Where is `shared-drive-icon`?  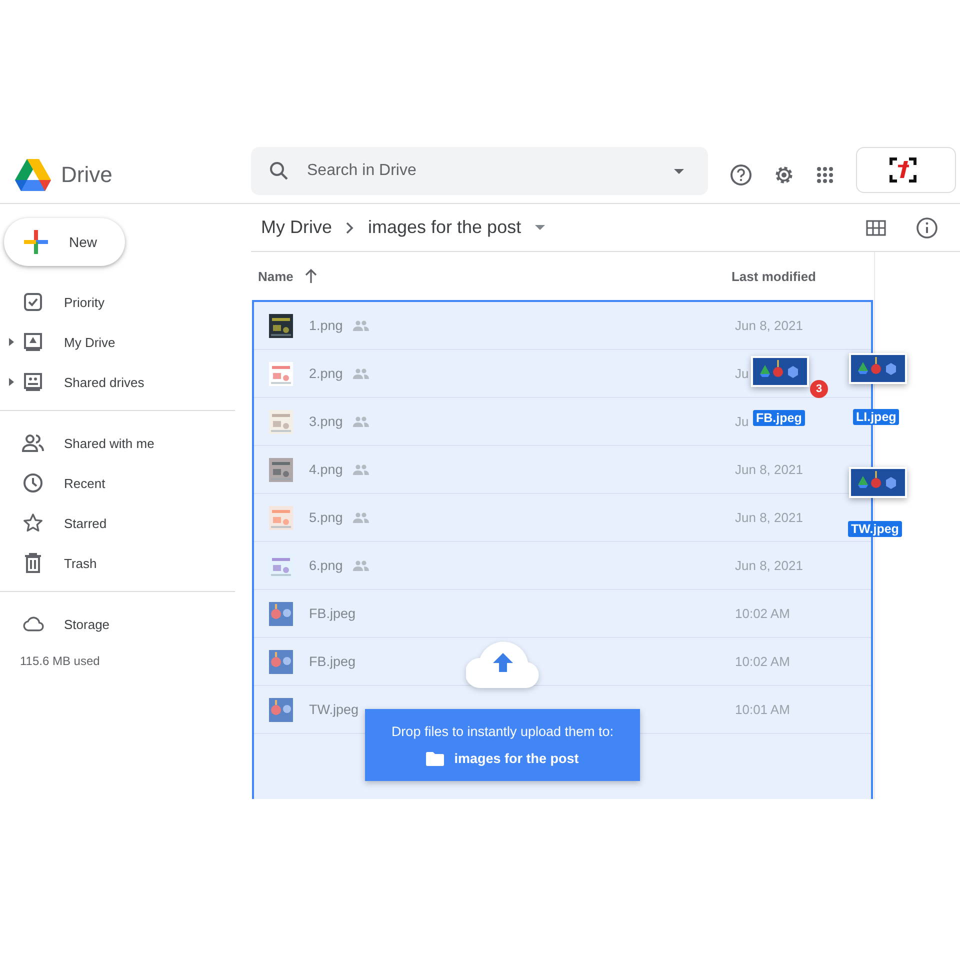 shared-drive-icon is located at coordinates (33, 382).